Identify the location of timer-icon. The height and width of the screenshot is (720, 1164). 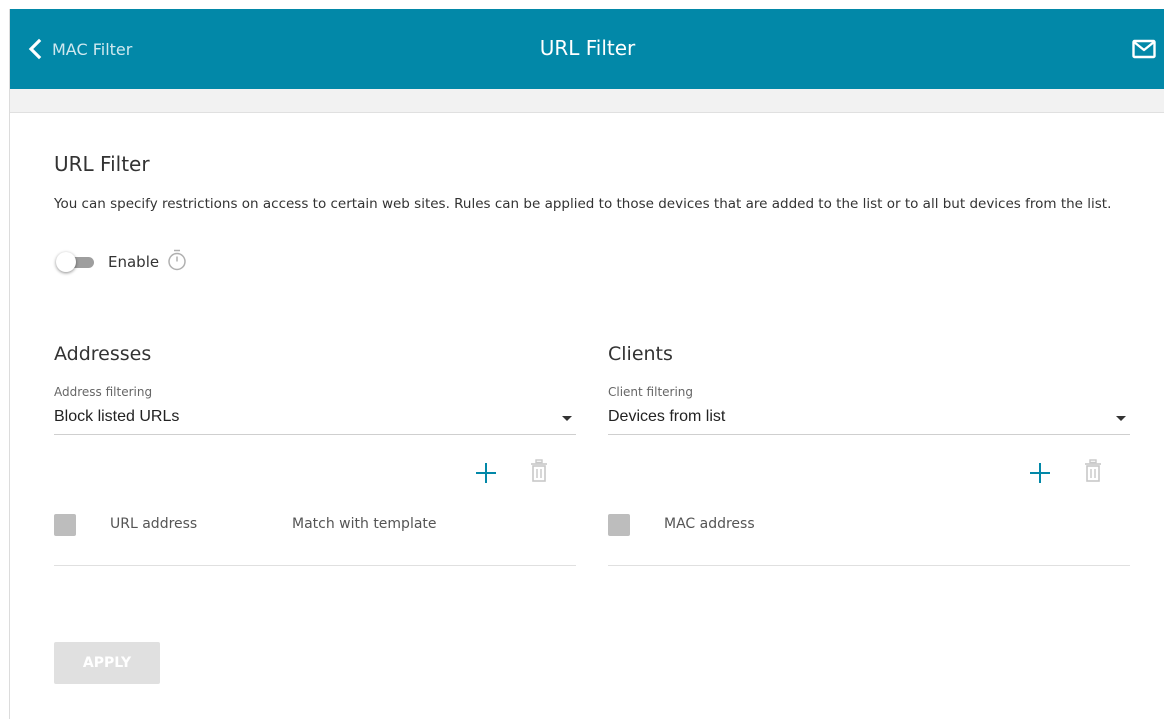
(177, 262).